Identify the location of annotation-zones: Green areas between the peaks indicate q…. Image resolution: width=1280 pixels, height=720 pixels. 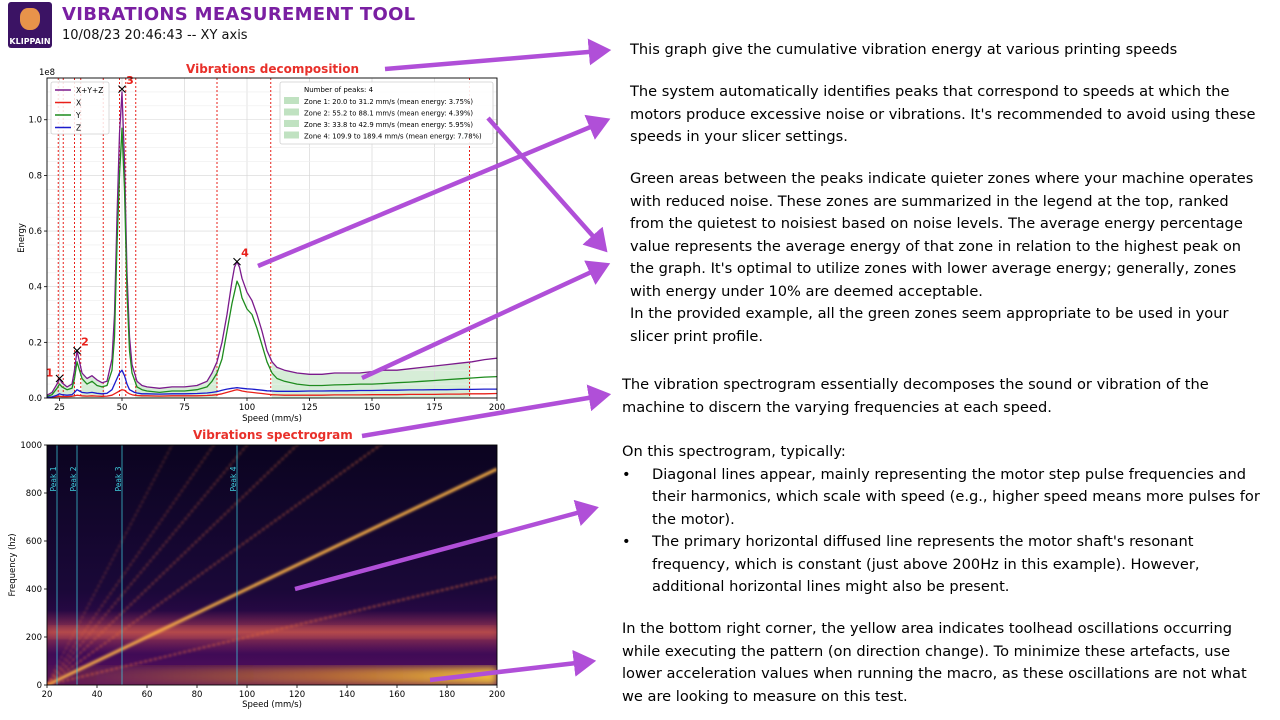
(947, 258).